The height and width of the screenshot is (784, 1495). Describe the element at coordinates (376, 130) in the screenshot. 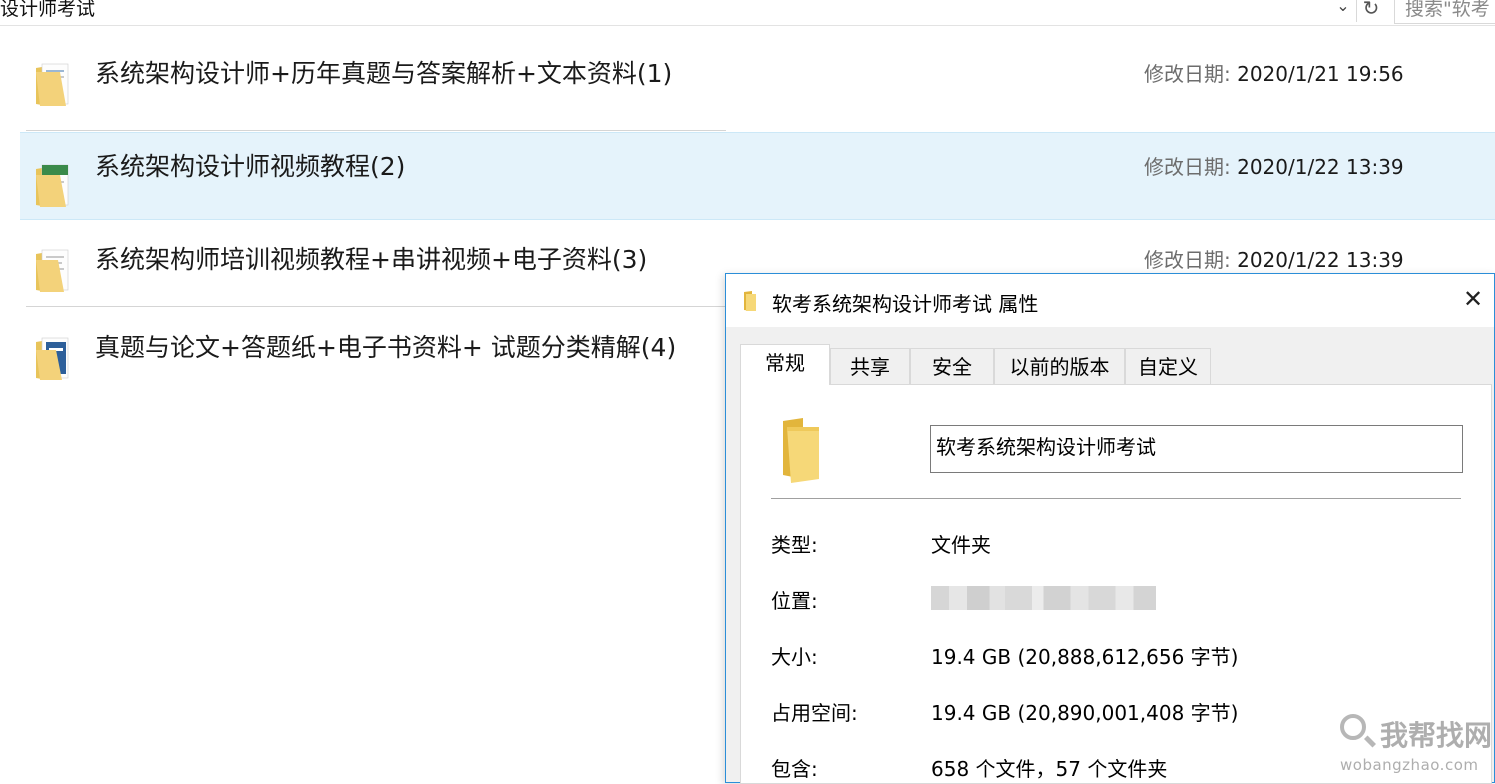

I see `row-separator` at that location.